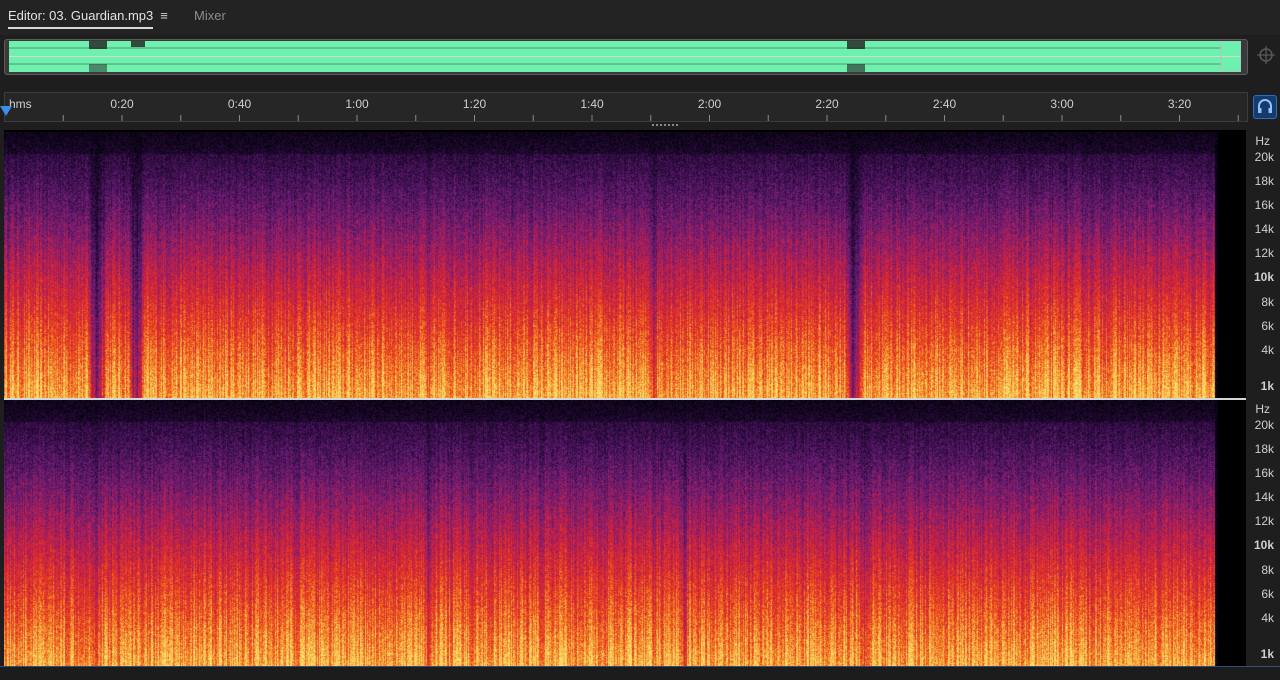 The height and width of the screenshot is (680, 1280). Describe the element at coordinates (1062, 104) in the screenshot. I see `time-mark-label: 3:00` at that location.